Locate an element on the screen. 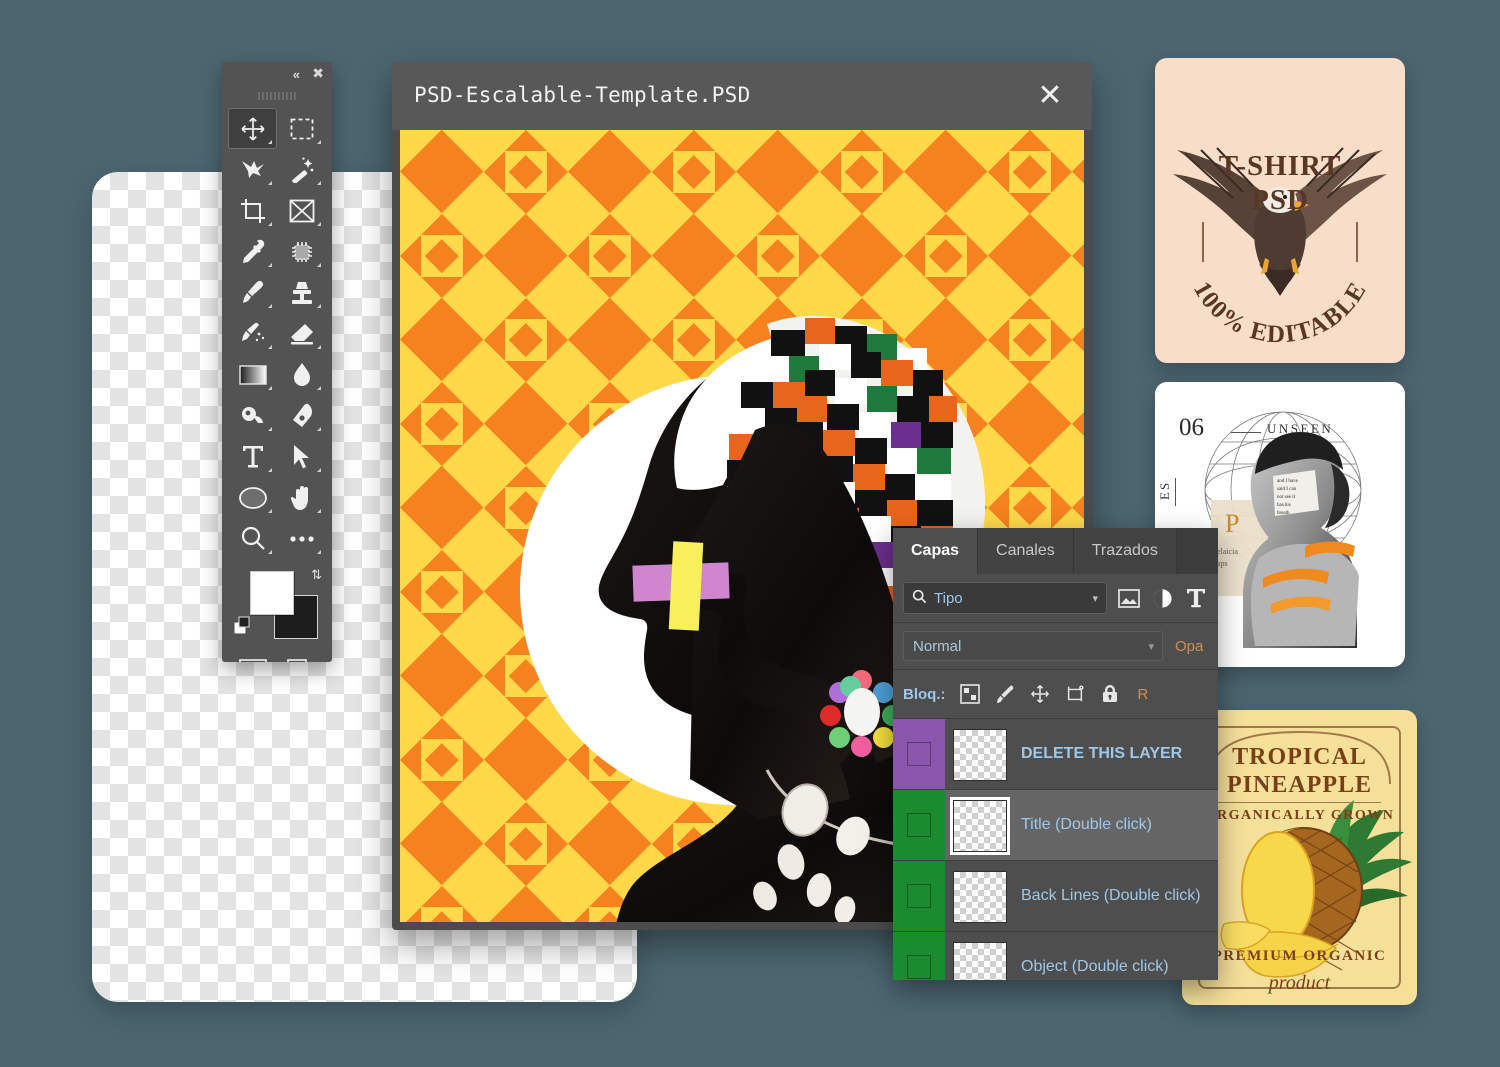  double-chevron-left-icon: « is located at coordinates (296, 74).